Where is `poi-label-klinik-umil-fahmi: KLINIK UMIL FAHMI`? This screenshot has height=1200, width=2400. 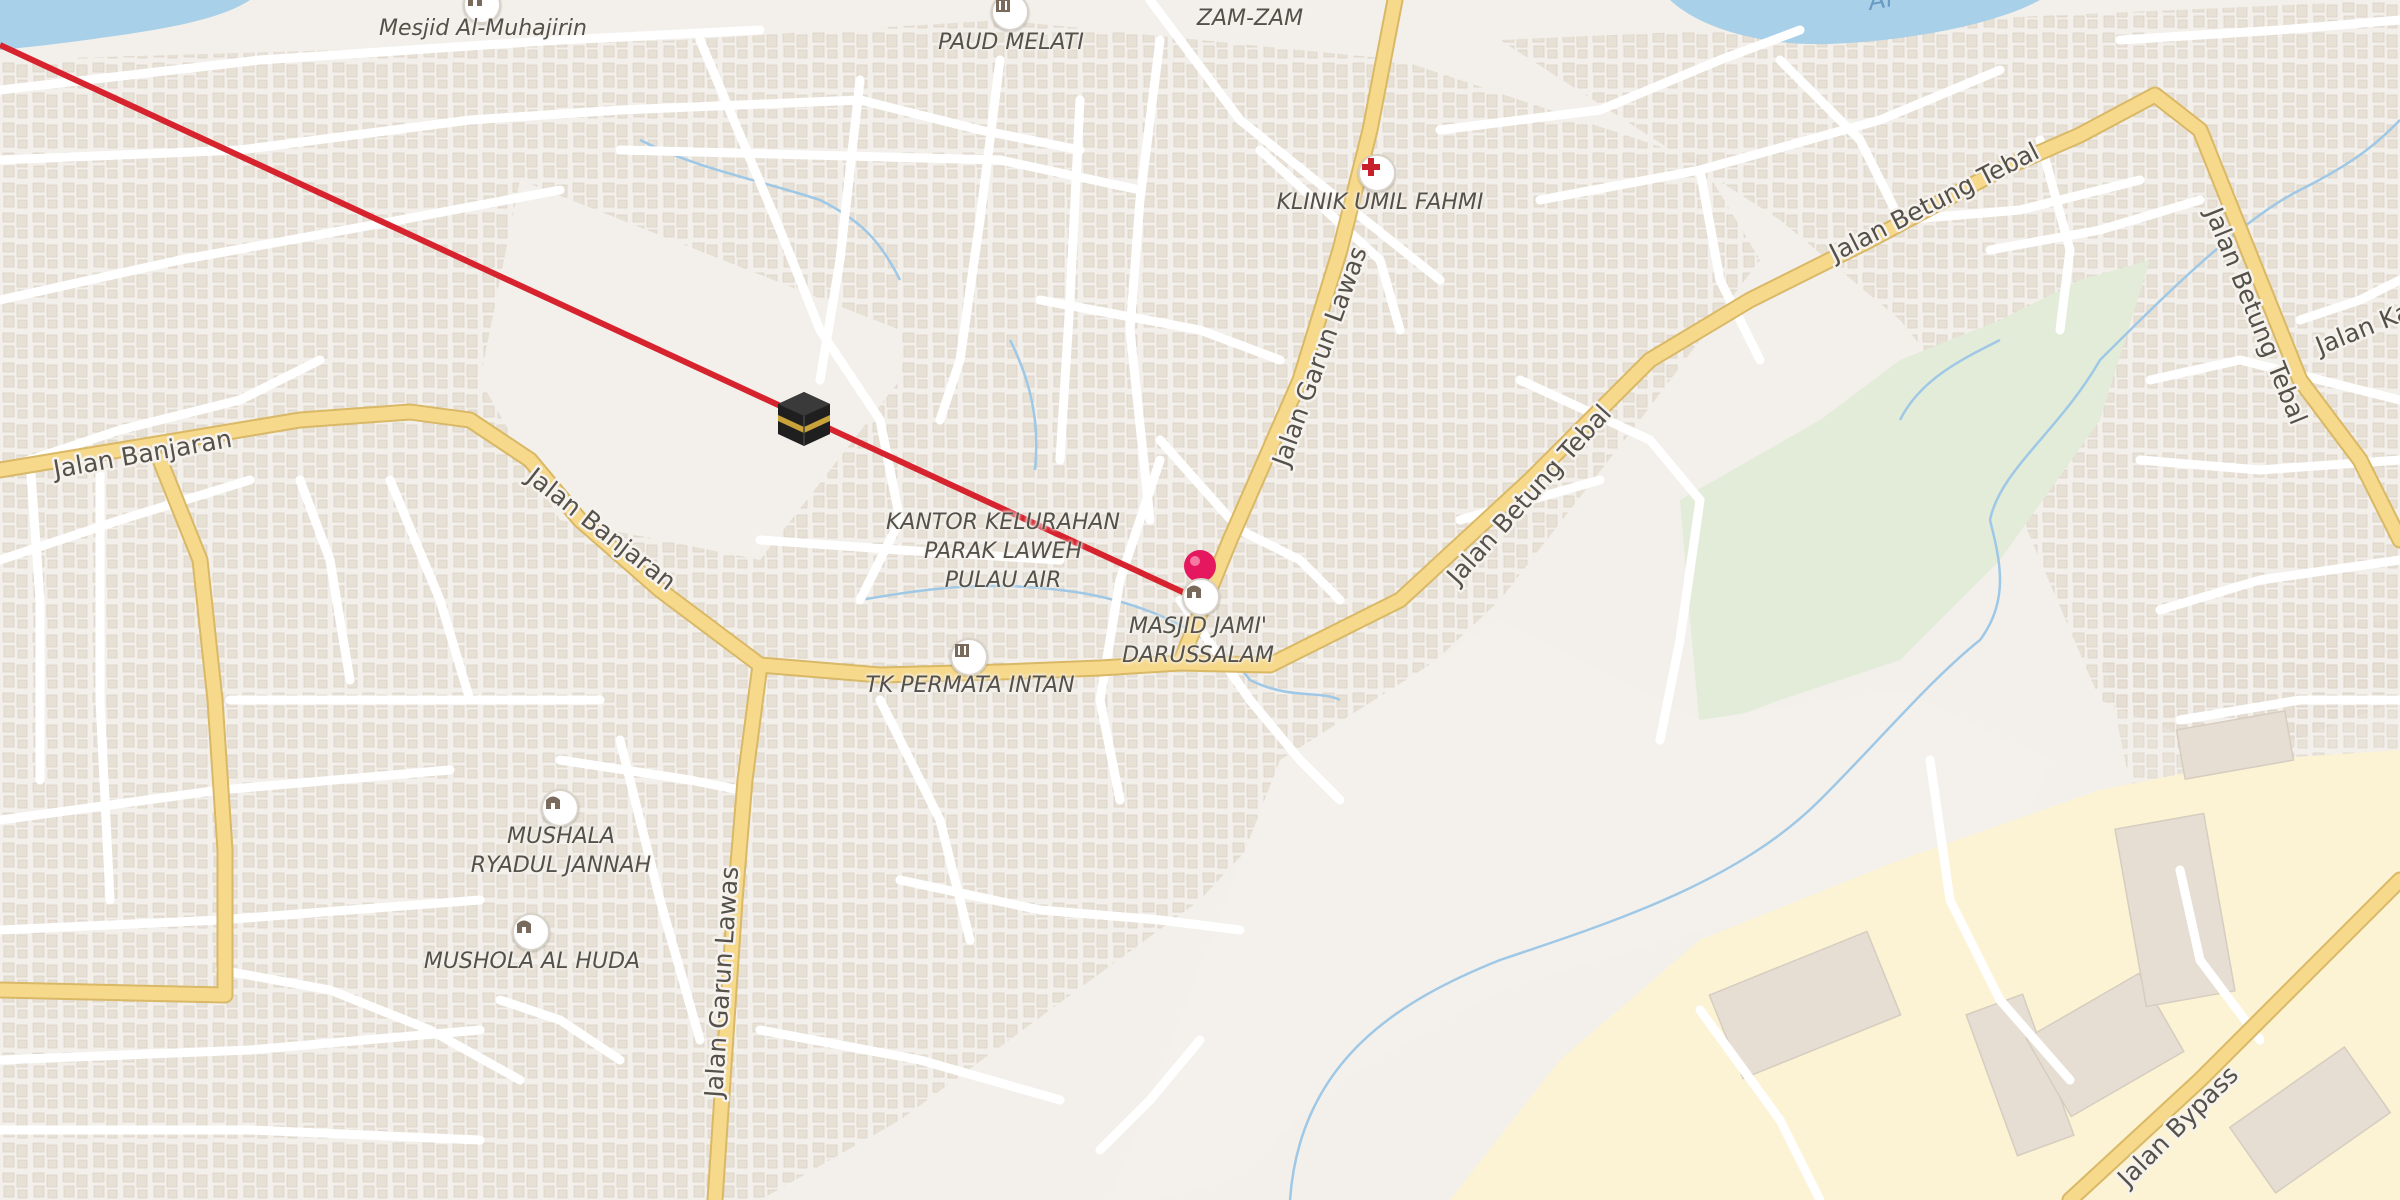 poi-label-klinik-umil-fahmi: KLINIK UMIL FAHMI is located at coordinates (1380, 202).